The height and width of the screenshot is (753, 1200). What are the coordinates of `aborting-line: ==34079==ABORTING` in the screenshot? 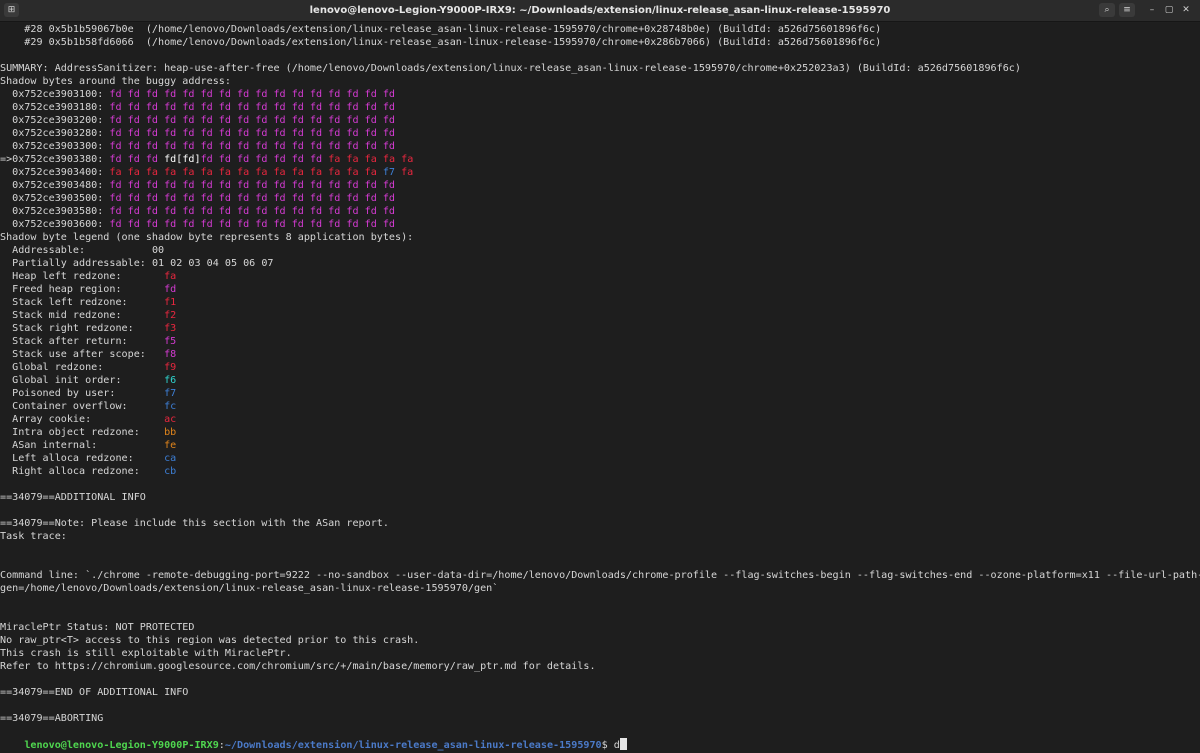 It's located at (52, 718).